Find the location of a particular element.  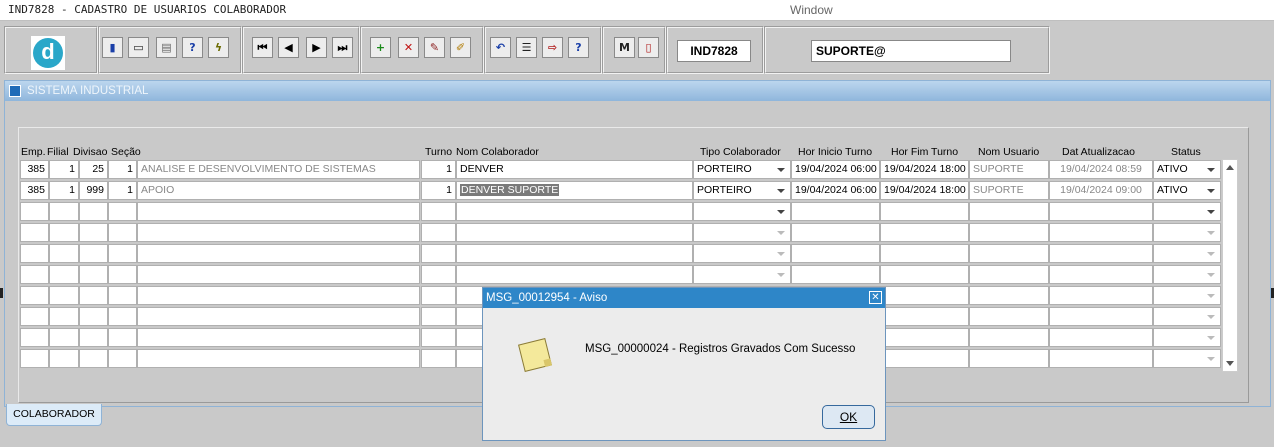

menu-button: M is located at coordinates (624, 47).